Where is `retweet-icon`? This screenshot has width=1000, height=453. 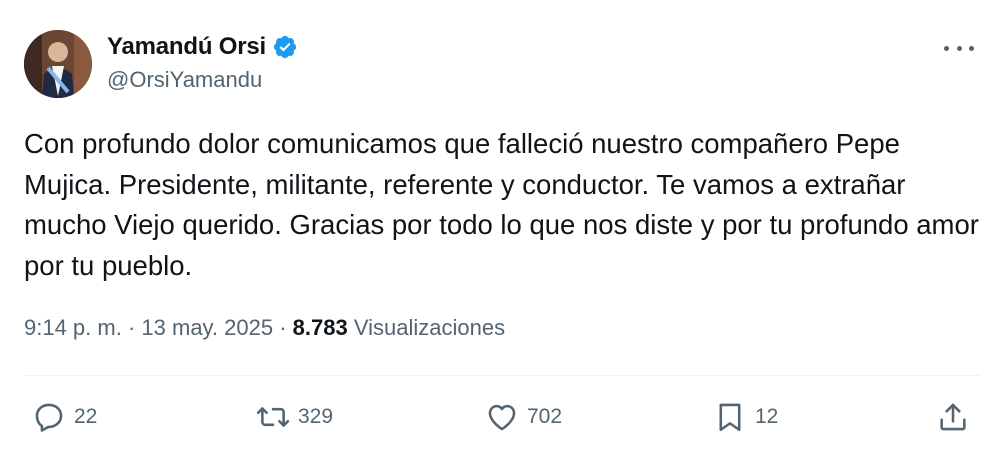
retweet-icon is located at coordinates (273, 417).